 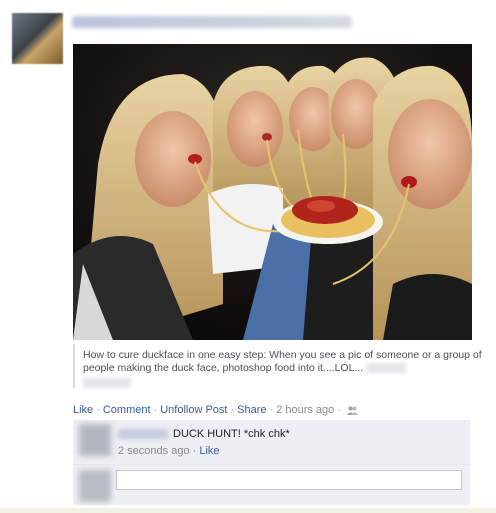 What do you see at coordinates (231, 434) in the screenshot?
I see `comment-text: DUCK HUNT! *chk chk*` at bounding box center [231, 434].